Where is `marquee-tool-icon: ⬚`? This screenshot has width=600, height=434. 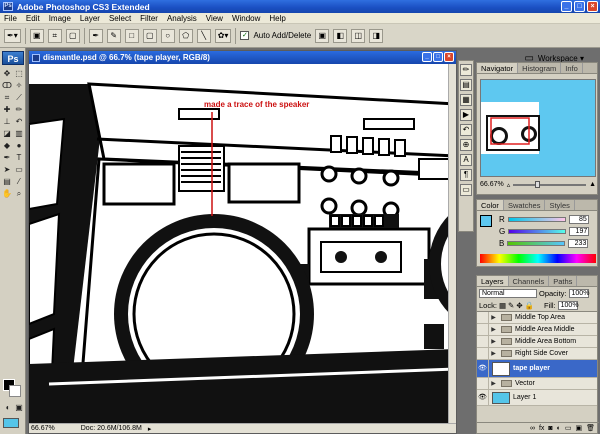 marquee-tool-icon: ⬚ is located at coordinates (19, 74).